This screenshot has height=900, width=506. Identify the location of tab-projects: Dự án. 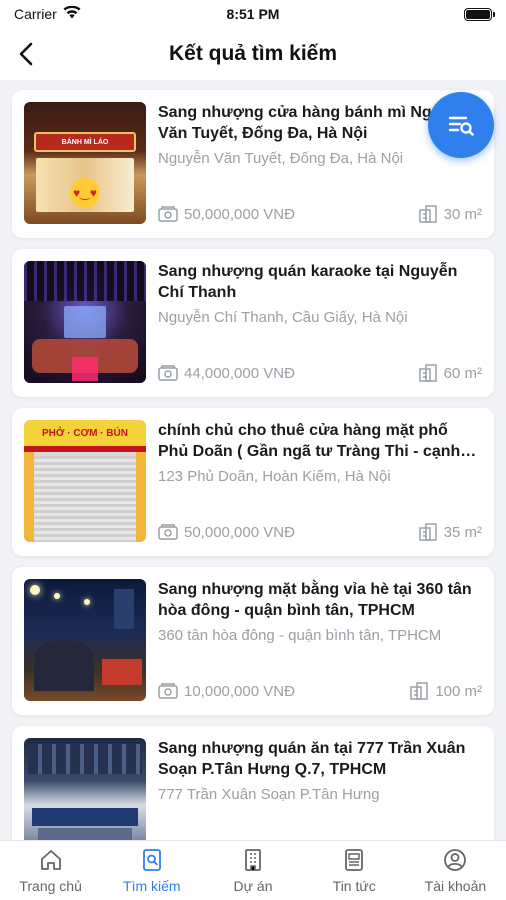
(252, 870).